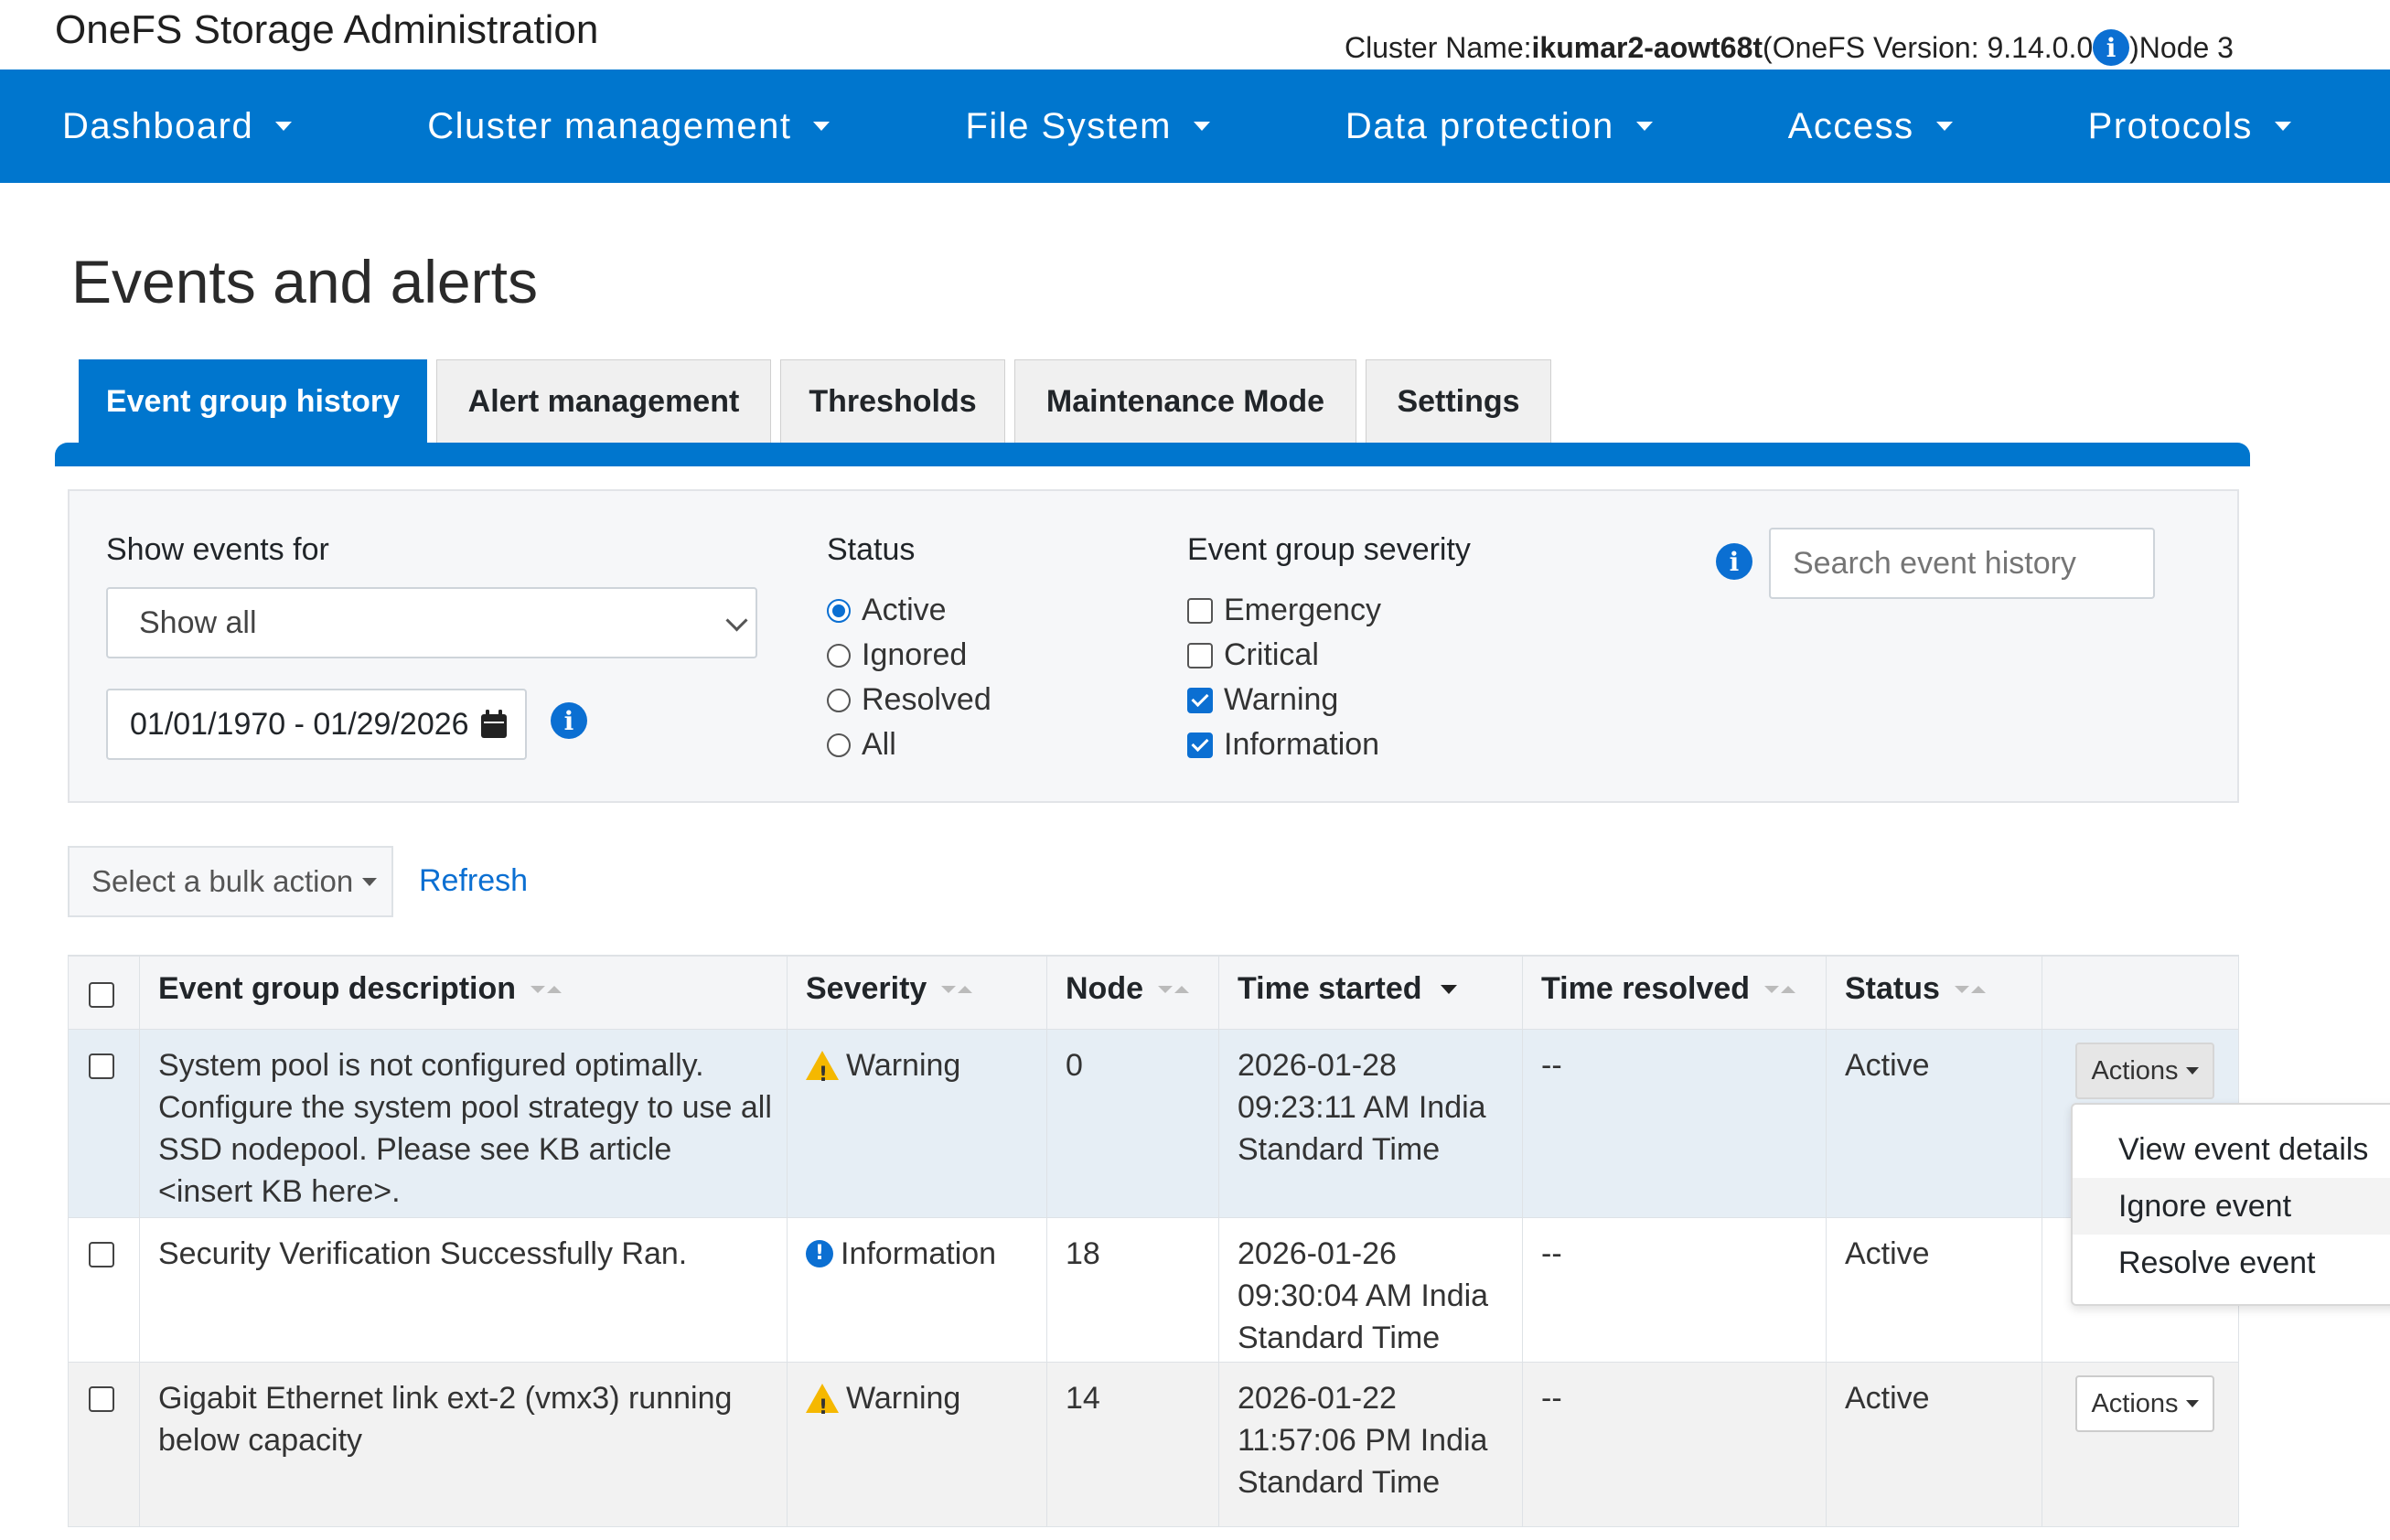 This screenshot has height=1540, width=2390. Describe the element at coordinates (819, 1254) in the screenshot. I see `information-icon: !` at that location.